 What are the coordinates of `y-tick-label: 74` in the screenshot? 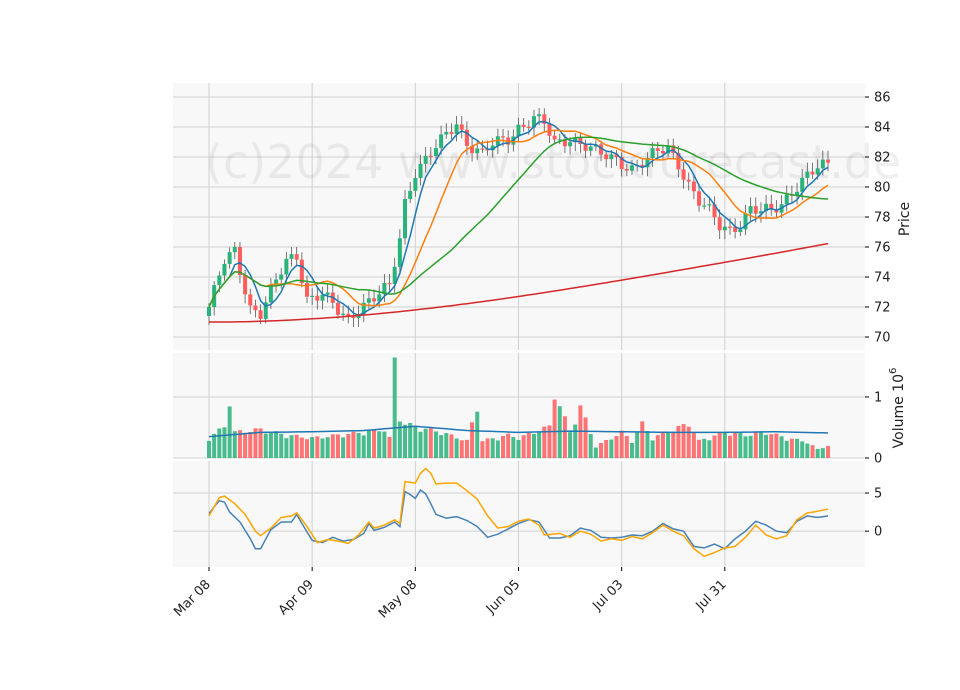 It's located at (882, 278).